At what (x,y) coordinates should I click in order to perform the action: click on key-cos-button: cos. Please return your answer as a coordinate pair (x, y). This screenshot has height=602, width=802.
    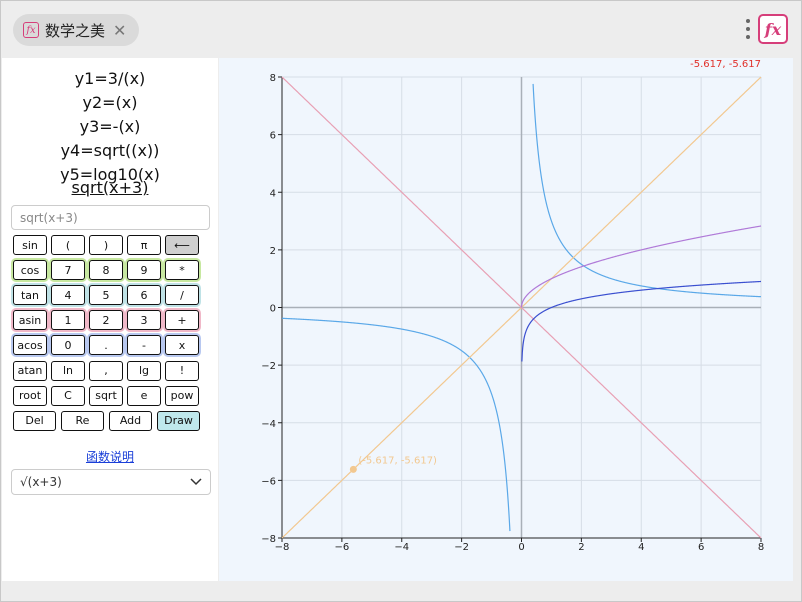
    Looking at the image, I should click on (30, 270).